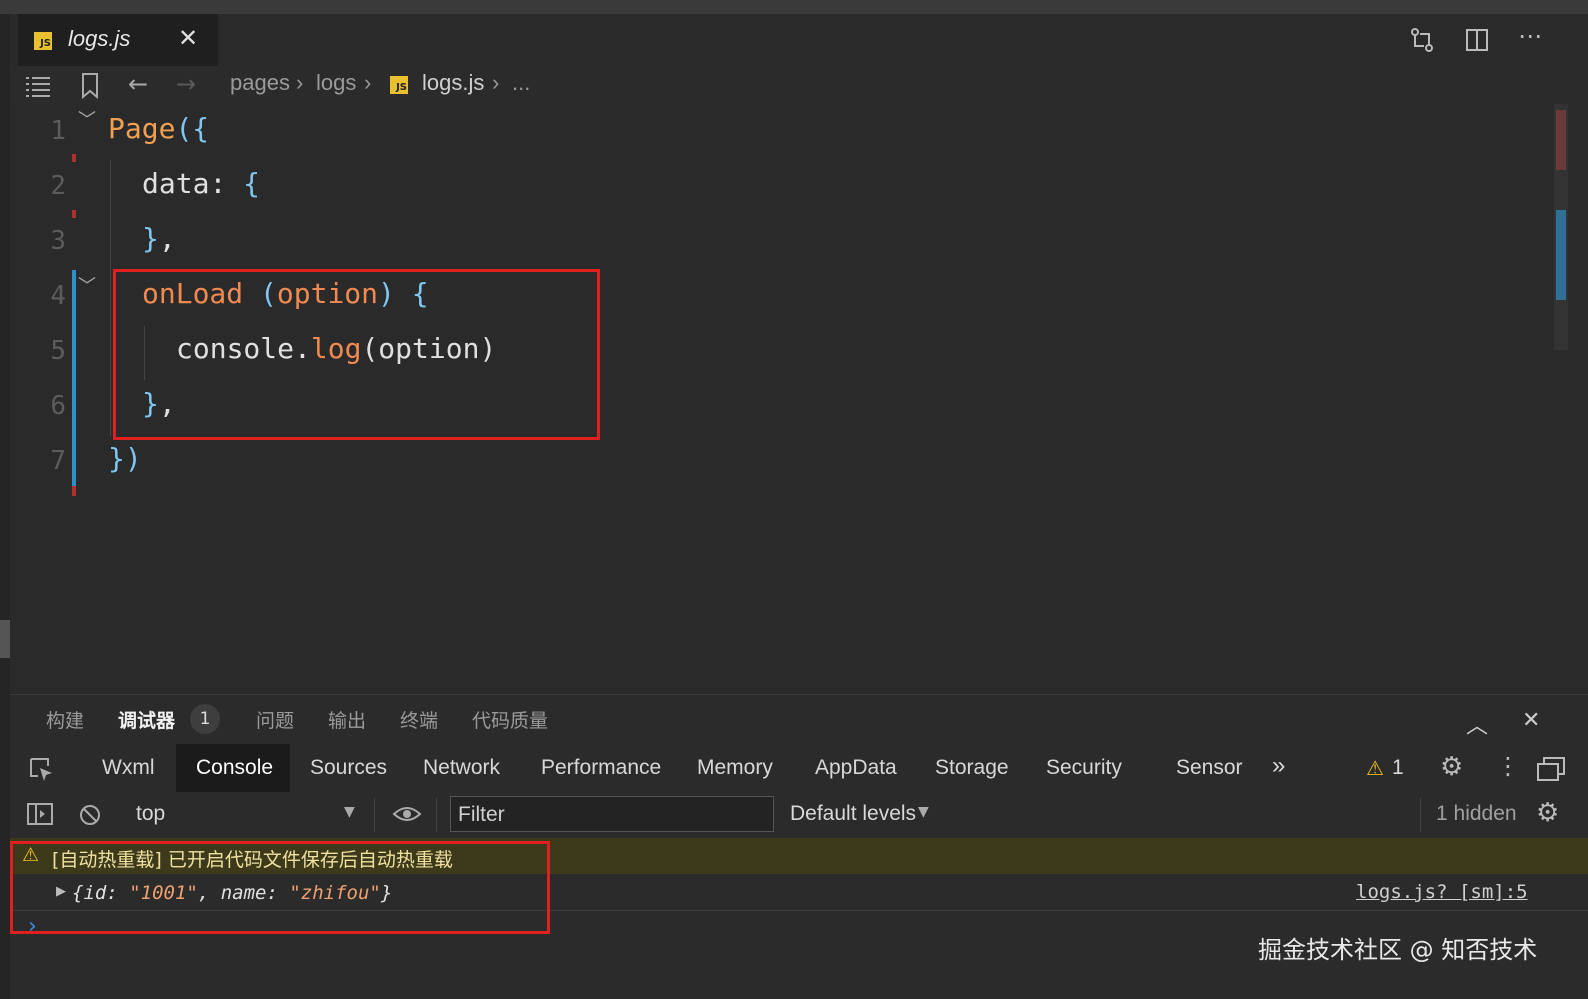 The height and width of the screenshot is (999, 1588). I want to click on breadcrumb-pages: pages, so click(260, 87).